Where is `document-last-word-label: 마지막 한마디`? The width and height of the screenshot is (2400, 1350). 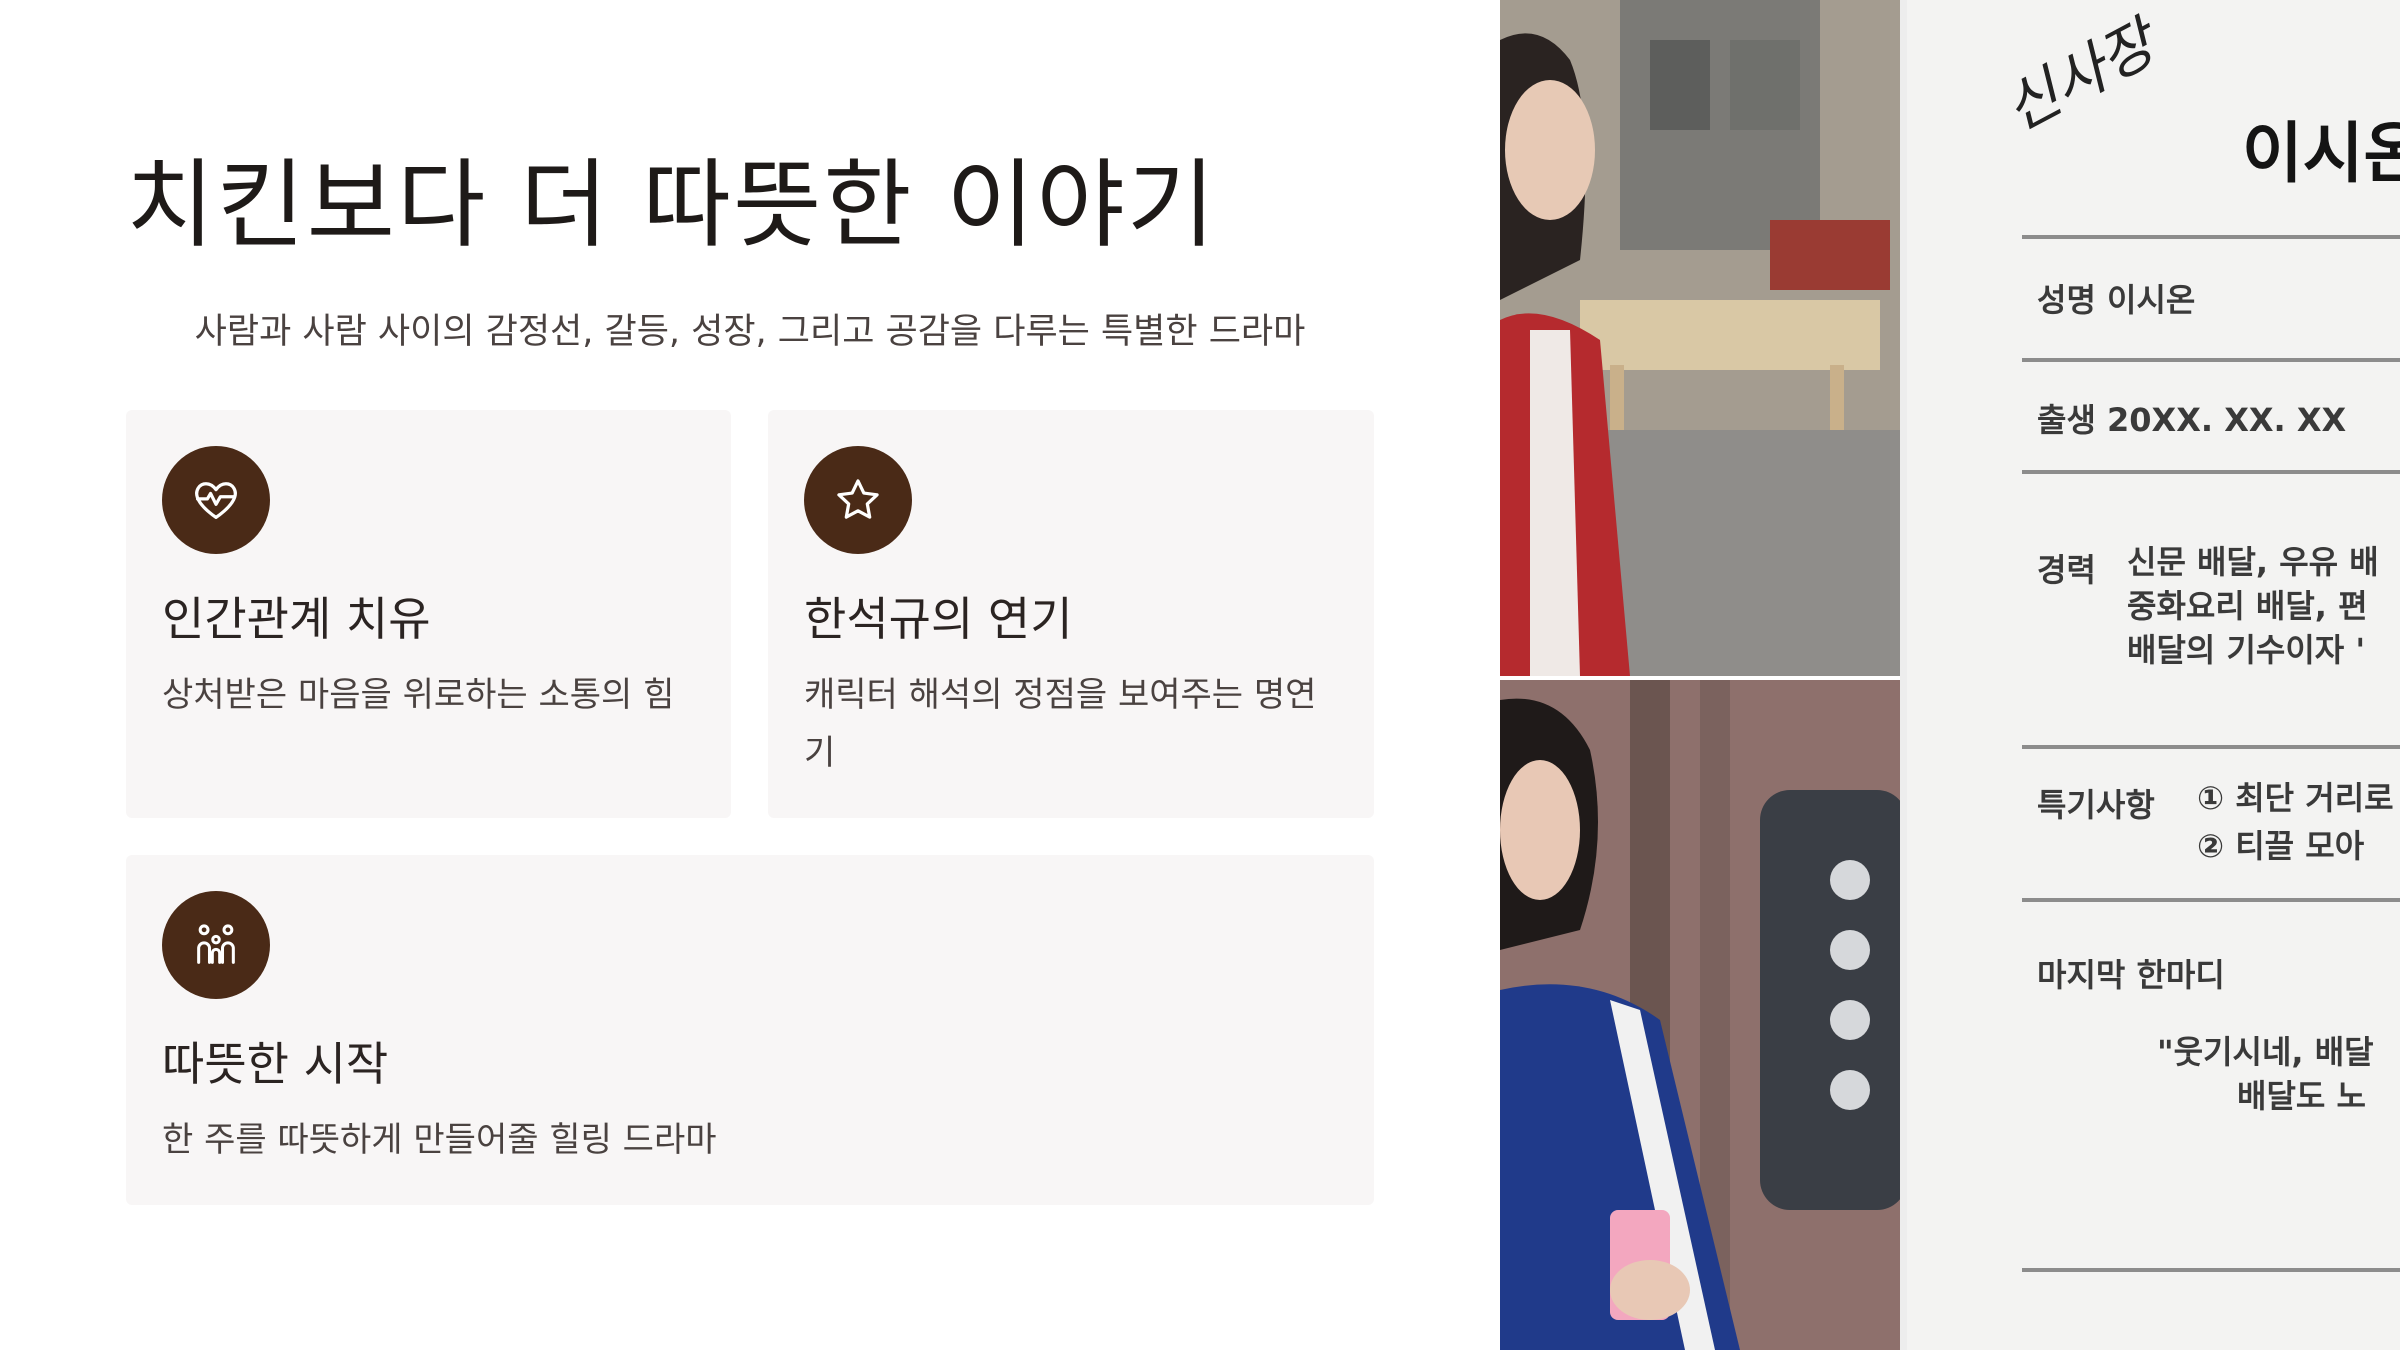
document-last-word-label: 마지막 한마디 is located at coordinates (2131, 975).